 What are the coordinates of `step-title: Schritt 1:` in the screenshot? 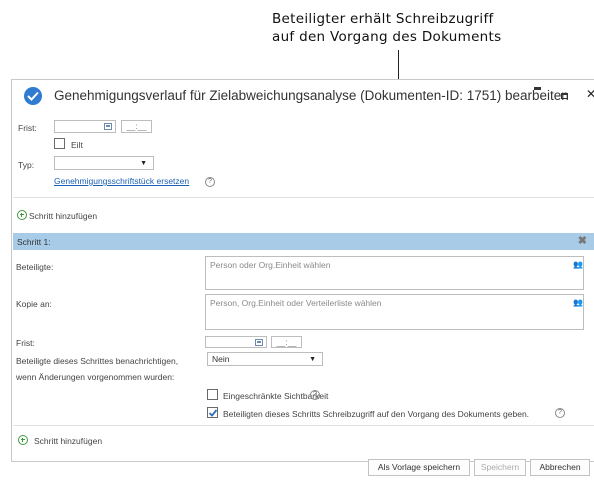 It's located at (34, 242).